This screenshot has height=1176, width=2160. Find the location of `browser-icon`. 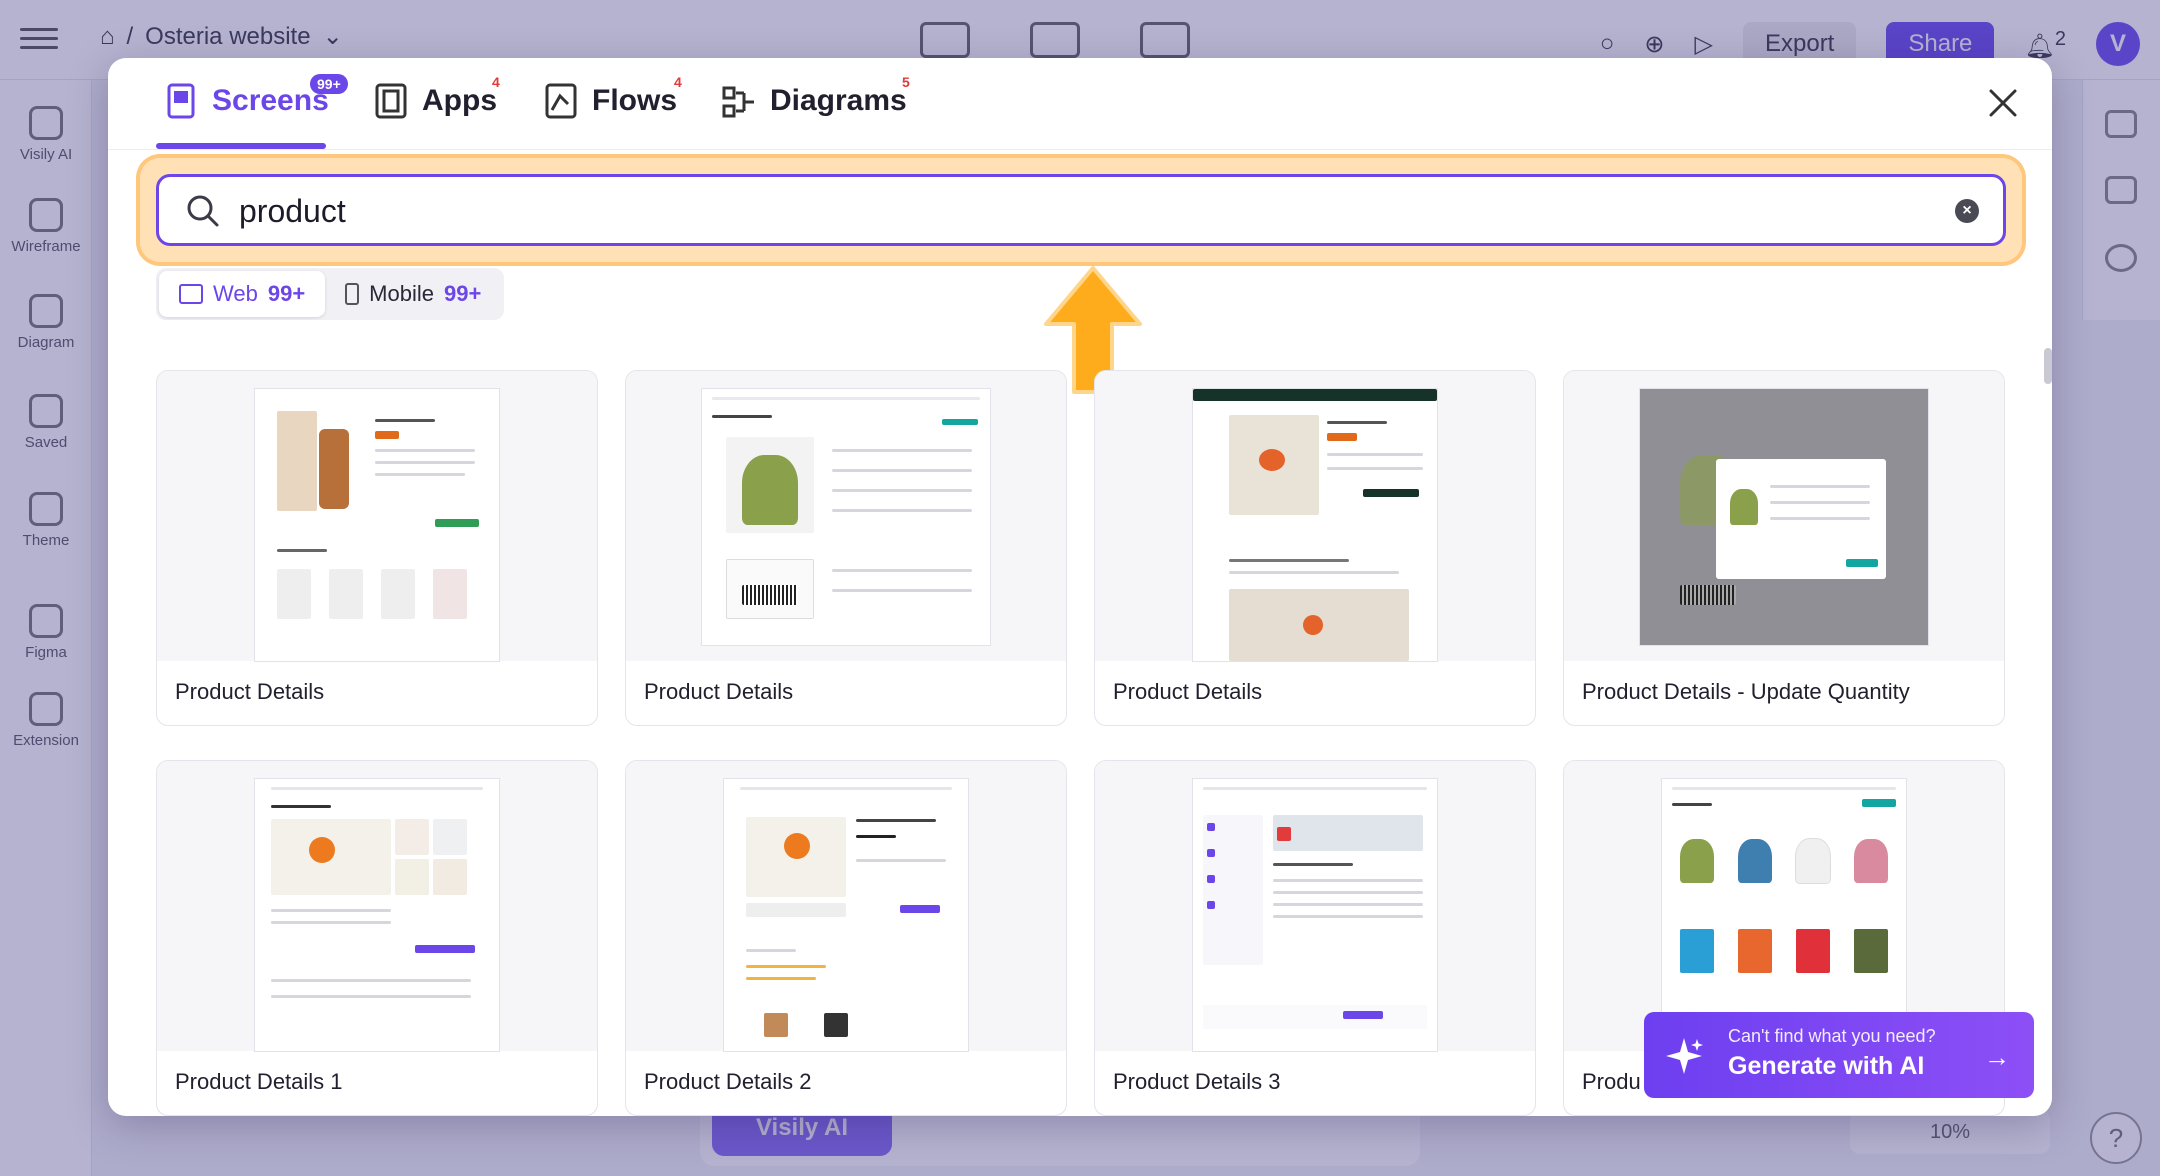

browser-icon is located at coordinates (191, 294).